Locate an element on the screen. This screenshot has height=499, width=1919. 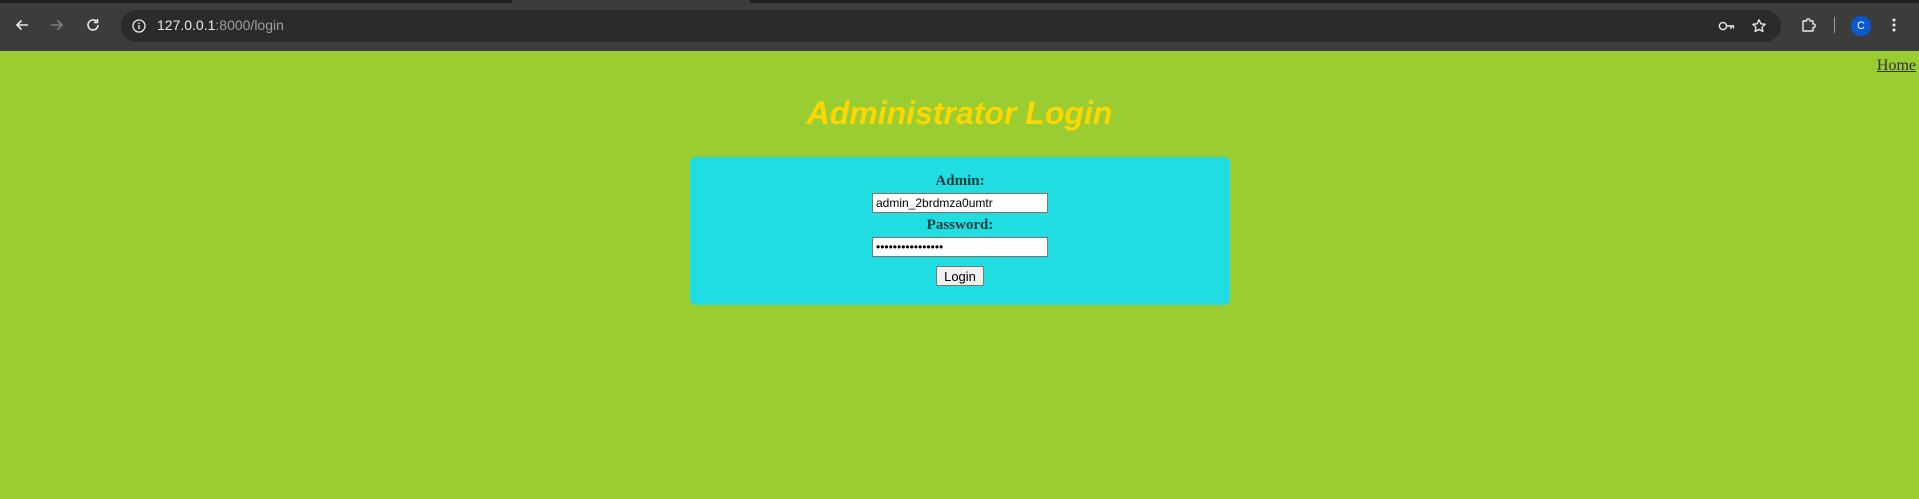
back-button is located at coordinates (22, 25).